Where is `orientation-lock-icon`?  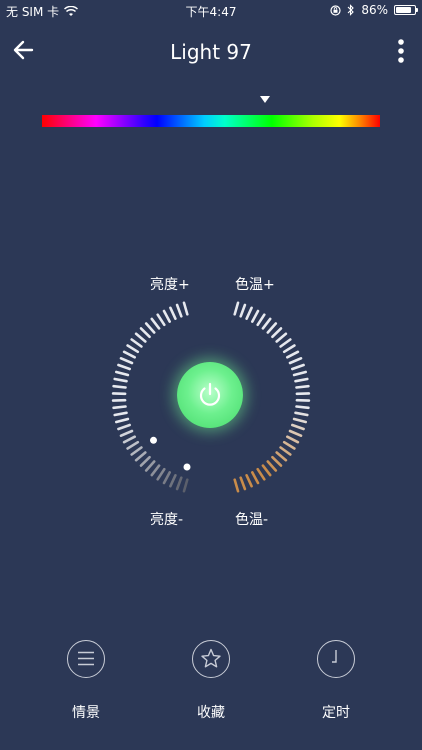
orientation-lock-icon is located at coordinates (335, 10).